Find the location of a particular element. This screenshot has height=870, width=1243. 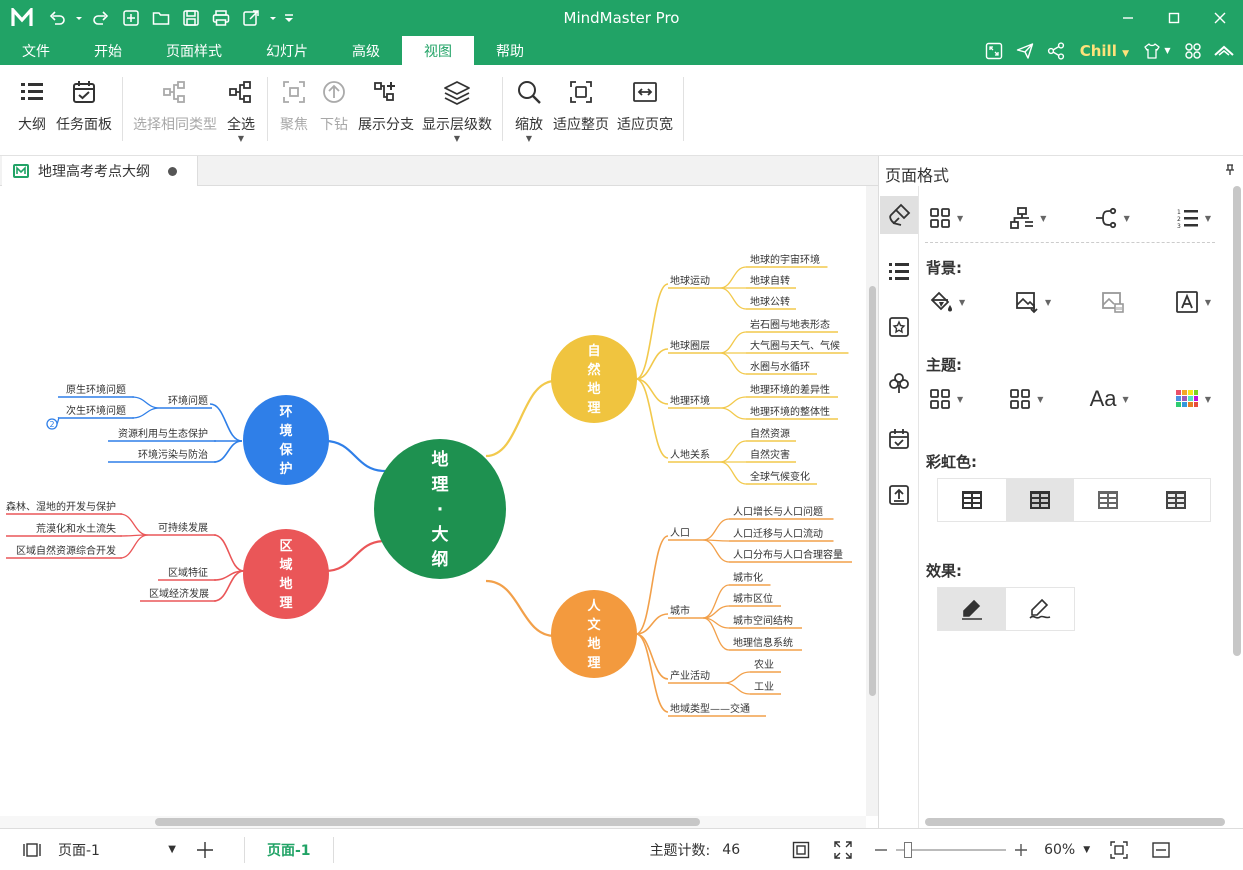

outline-list-tab is located at coordinates (899, 271).